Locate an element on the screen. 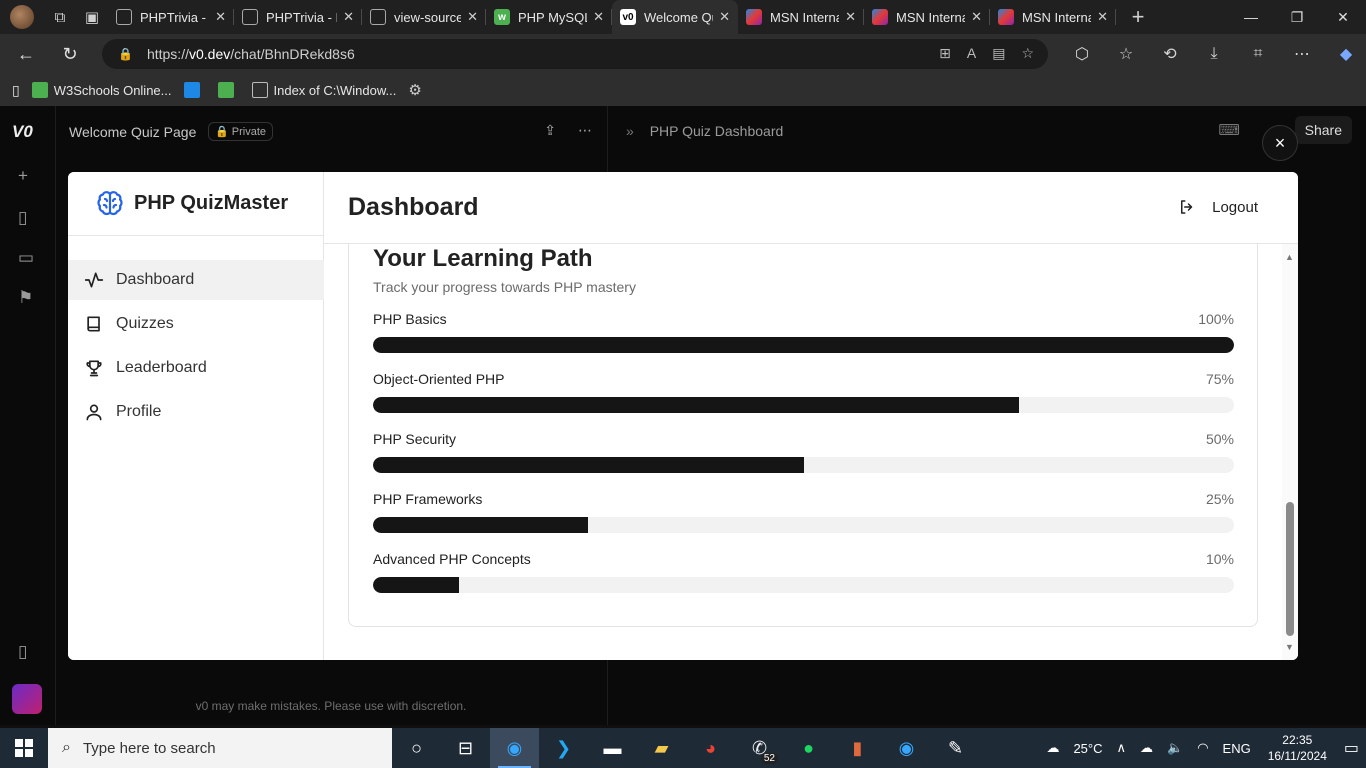 Image resolution: width=1366 pixels, height=768 pixels. terminal-icon: ⌨ is located at coordinates (1229, 130).